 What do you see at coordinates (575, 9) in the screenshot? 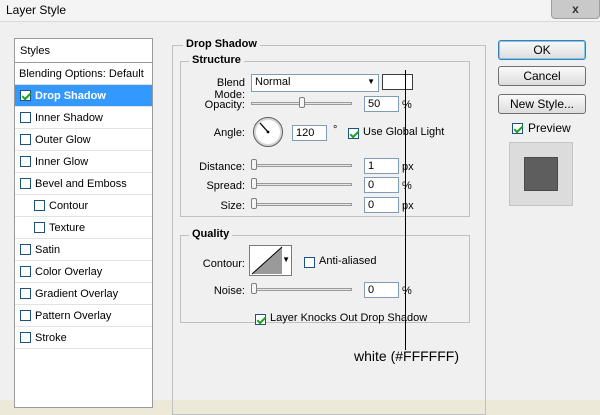
I see `close-button: x` at bounding box center [575, 9].